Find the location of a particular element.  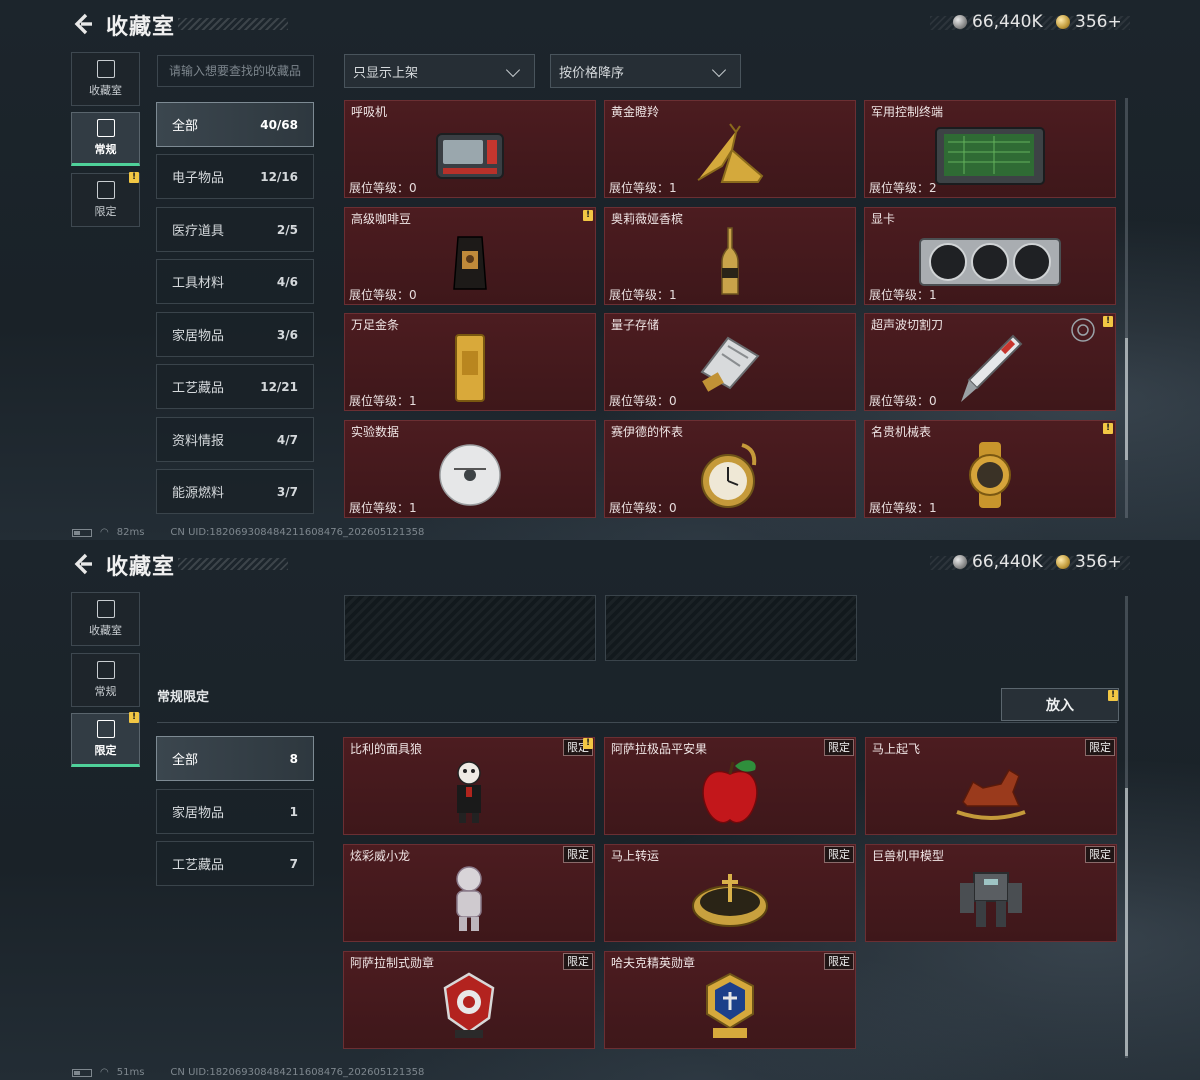

item-card: 阿萨拉制式勋章 限定 is located at coordinates (469, 1000).